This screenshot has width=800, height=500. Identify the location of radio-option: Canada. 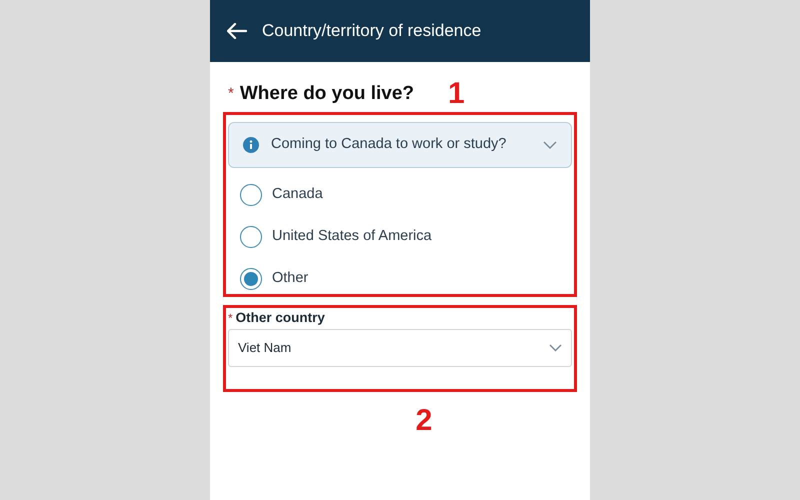
(406, 195).